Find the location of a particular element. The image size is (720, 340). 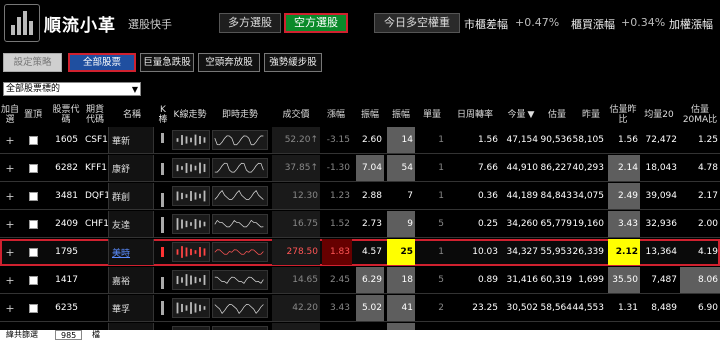

col-est-volume: 估量 is located at coordinates (557, 115).